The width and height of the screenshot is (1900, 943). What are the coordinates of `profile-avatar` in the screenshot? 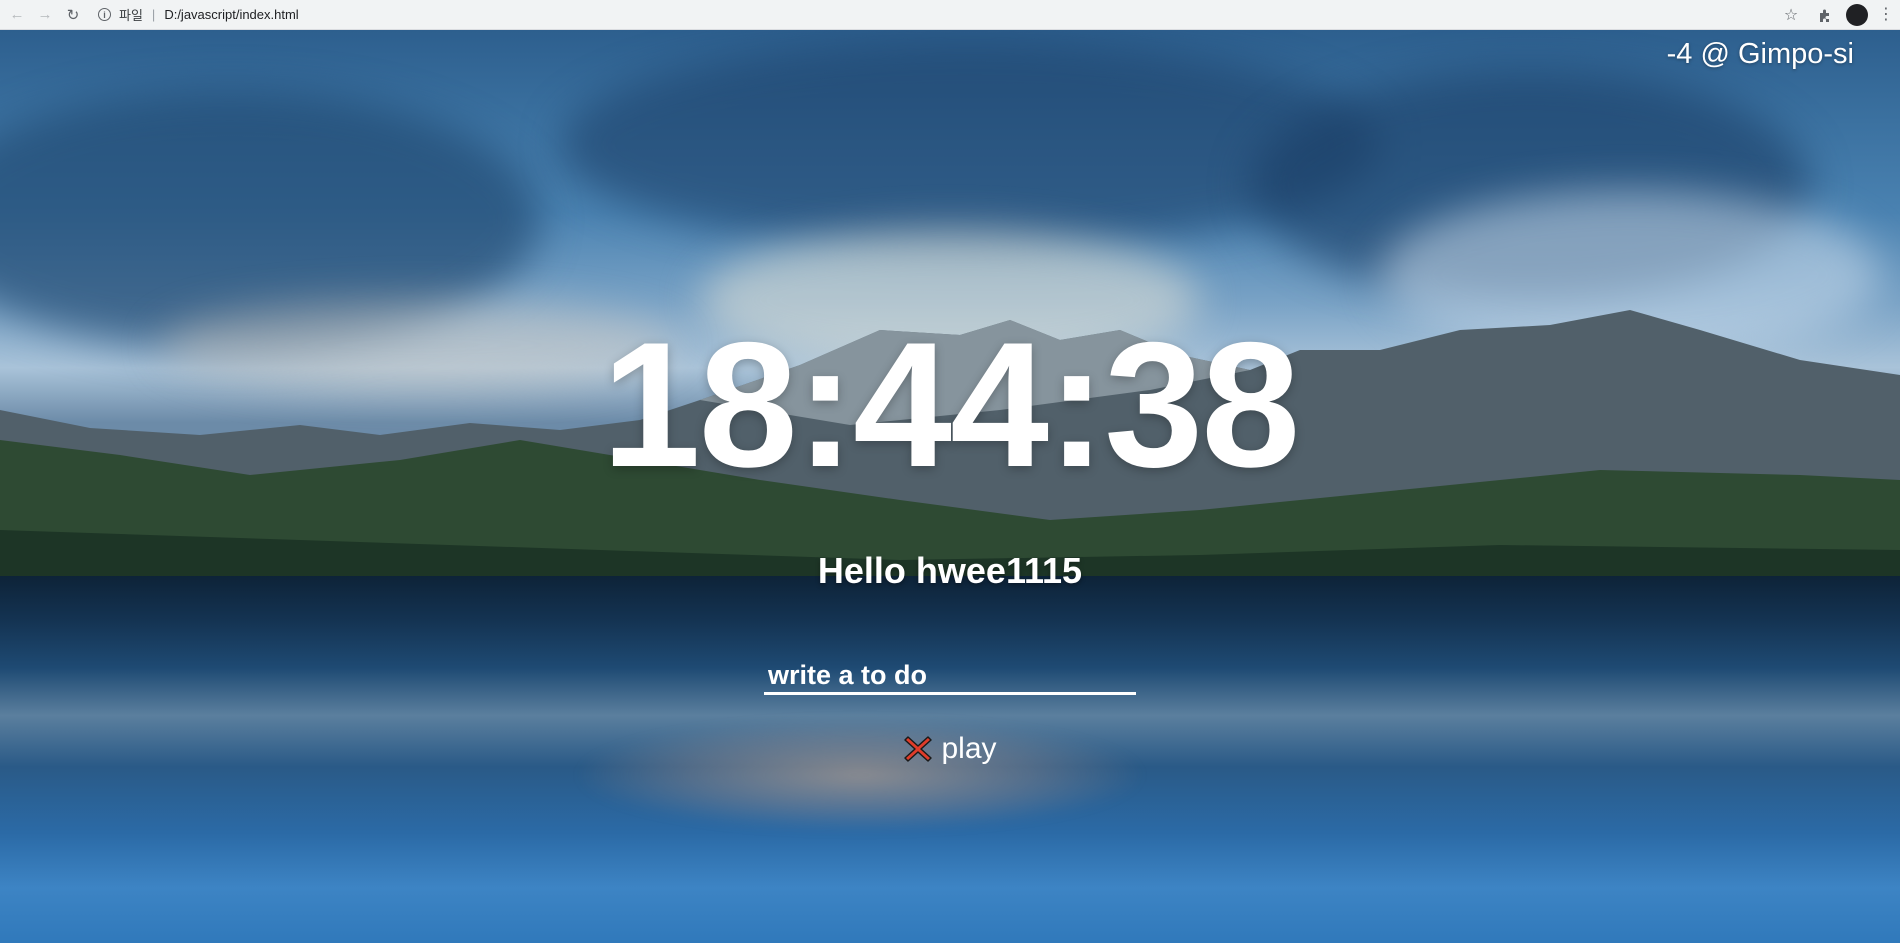 It's located at (1857, 14).